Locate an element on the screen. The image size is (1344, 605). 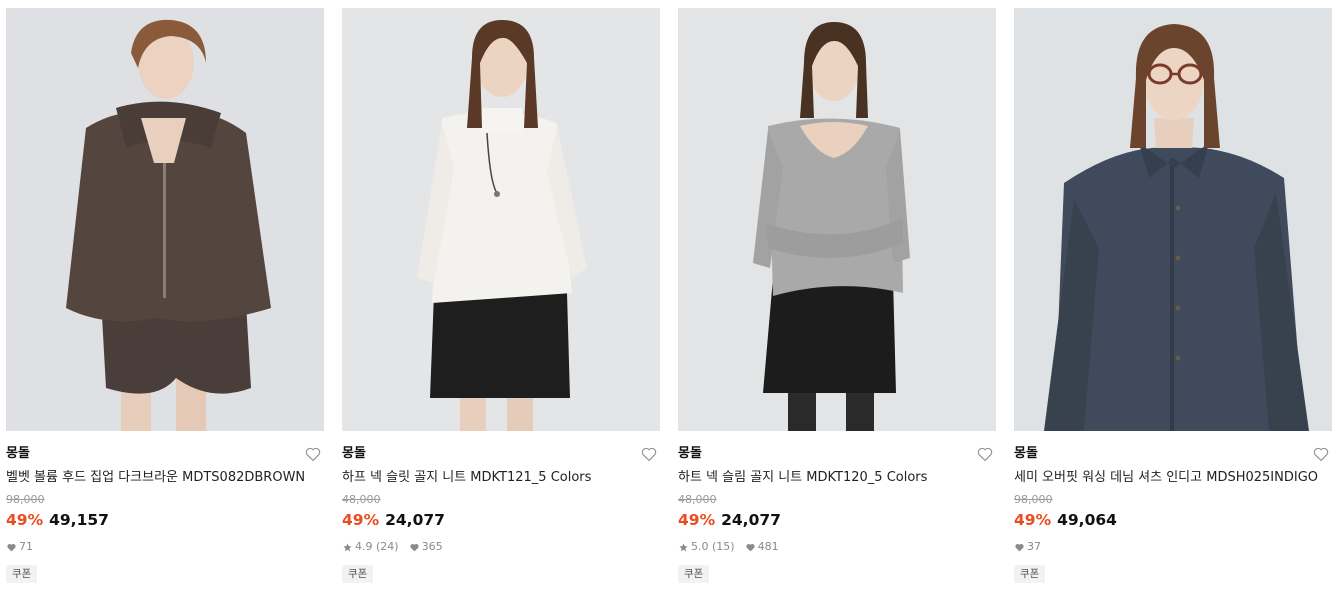
like-count: 481 is located at coordinates (768, 546).